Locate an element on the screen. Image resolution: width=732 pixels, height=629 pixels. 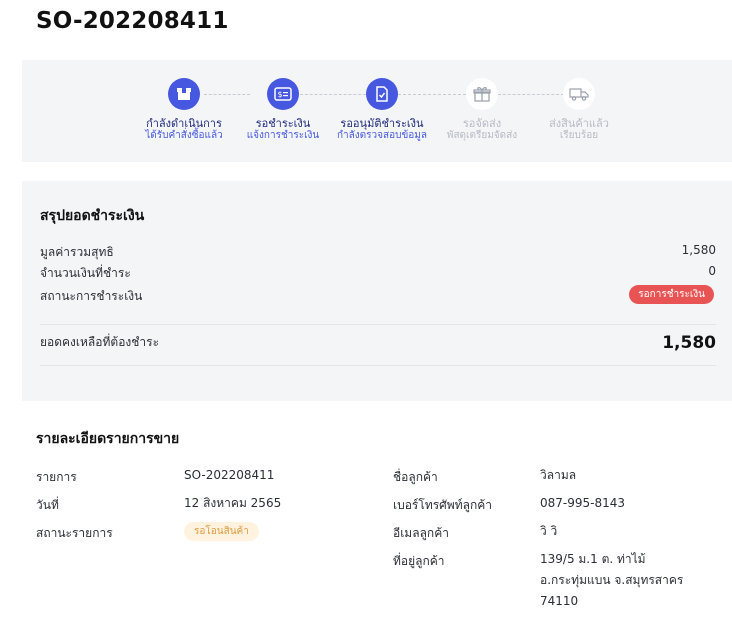
customer-address-line2: อ.กระทุ่มแบน จ.สมุทรสาคร is located at coordinates (612, 580).